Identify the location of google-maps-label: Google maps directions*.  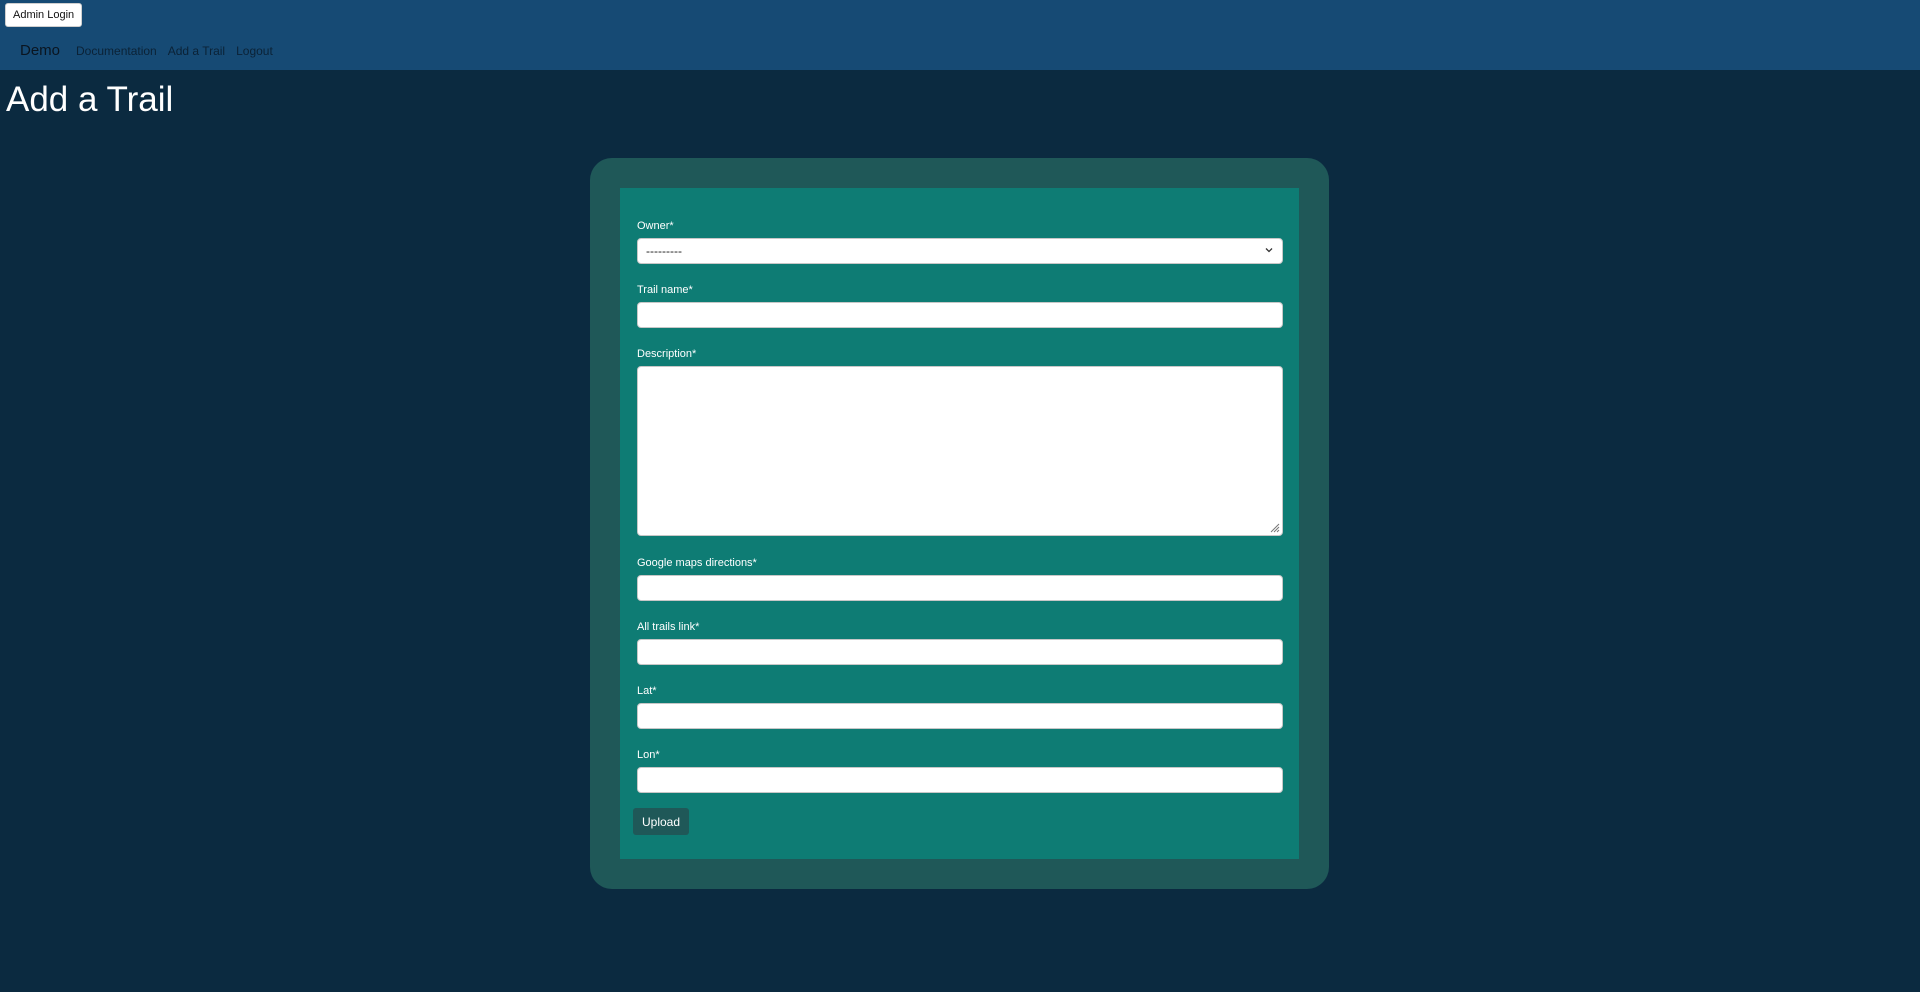
(697, 563).